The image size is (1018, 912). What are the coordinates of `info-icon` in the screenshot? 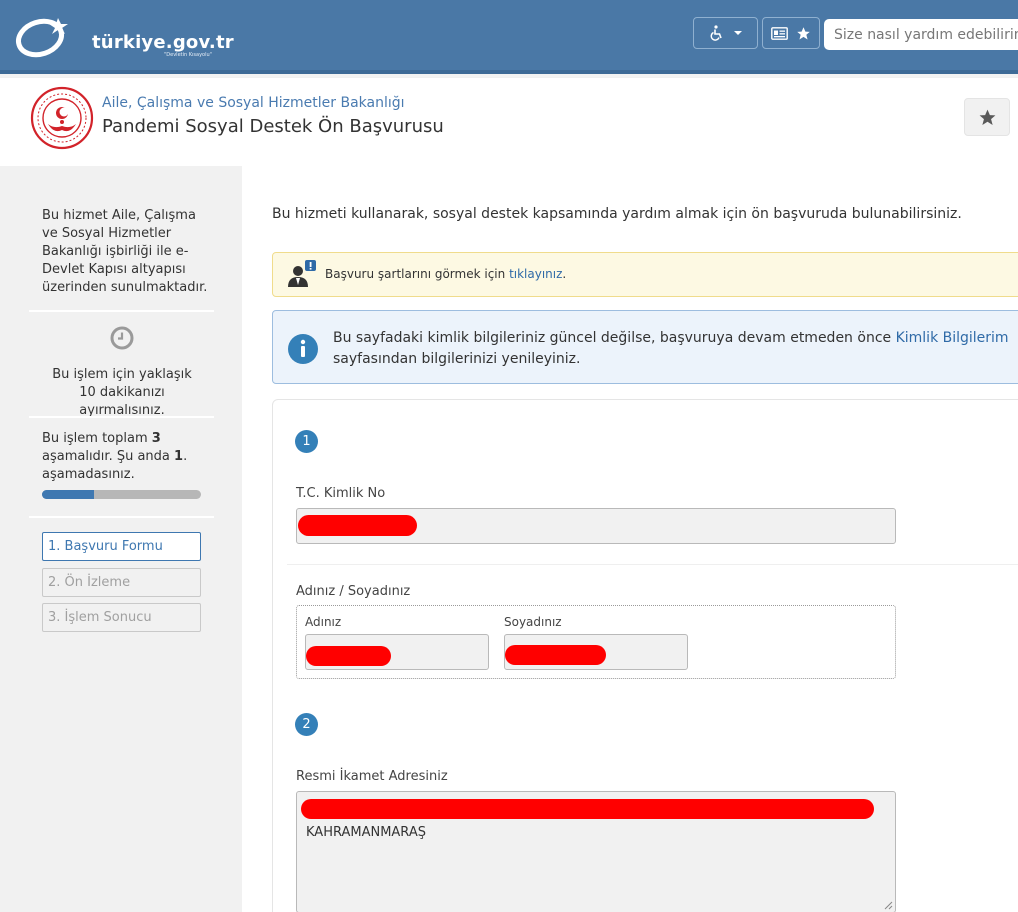 It's located at (303, 349).